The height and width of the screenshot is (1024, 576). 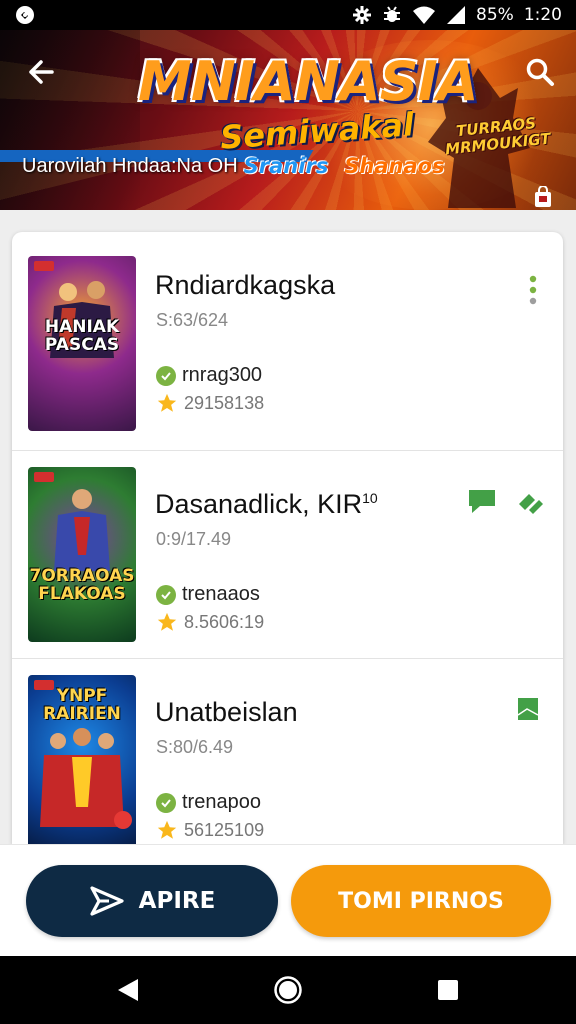 I want to click on edit-button, so click(x=530, y=501).